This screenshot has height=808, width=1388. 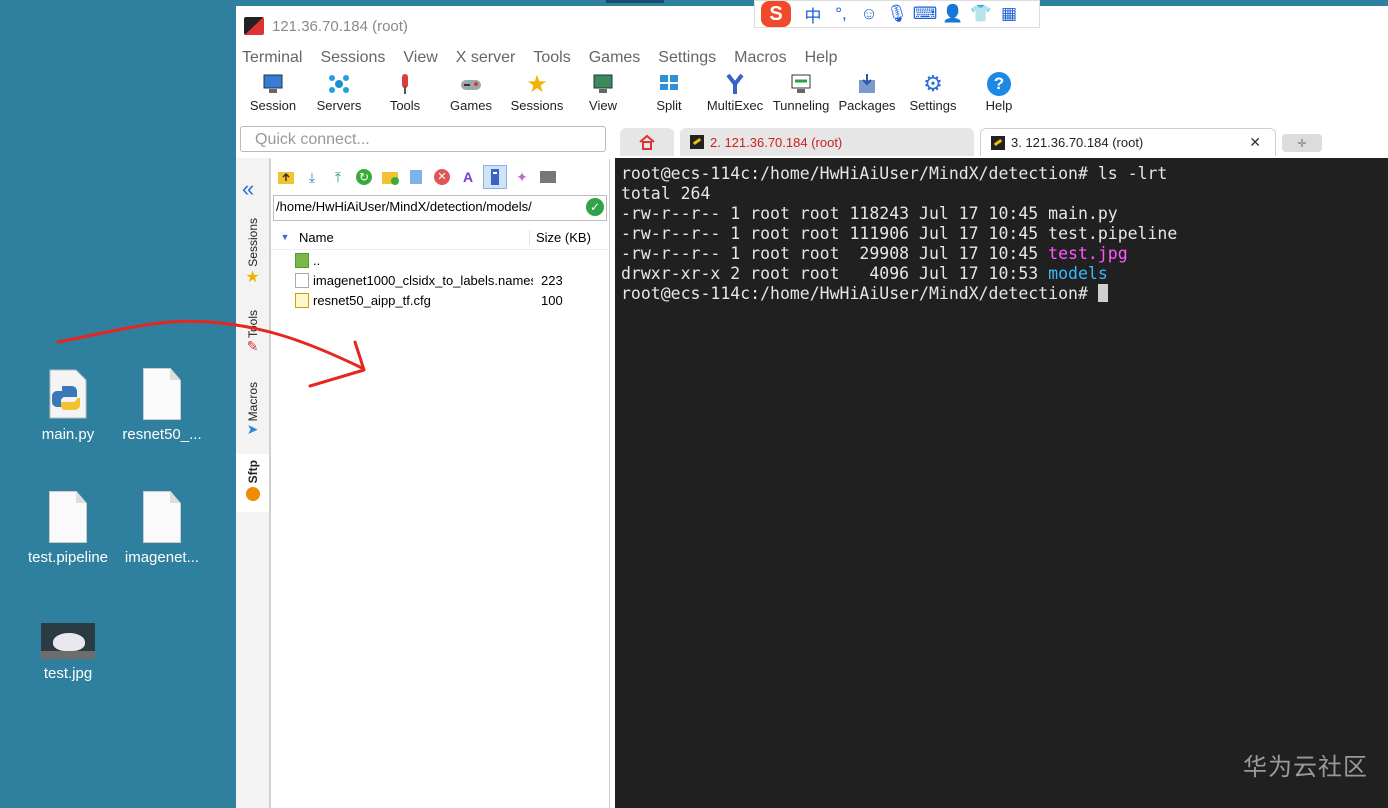 What do you see at coordinates (468, 177) in the screenshot?
I see `rename-icon: A` at bounding box center [468, 177].